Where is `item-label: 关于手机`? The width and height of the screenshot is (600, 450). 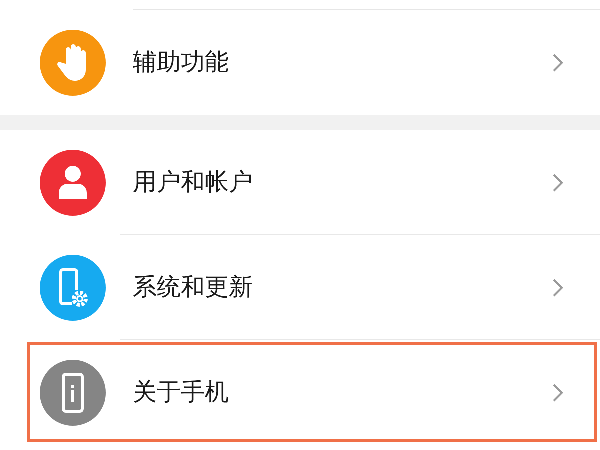 item-label: 关于手机 is located at coordinates (181, 393).